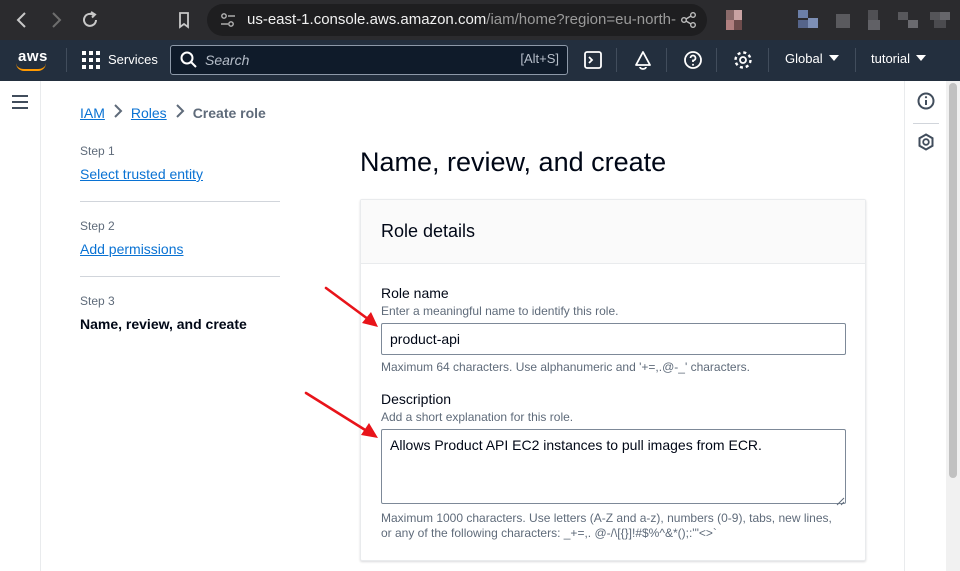 Image resolution: width=960 pixels, height=571 pixels. What do you see at coordinates (689, 20) in the screenshot?
I see `share-icon` at bounding box center [689, 20].